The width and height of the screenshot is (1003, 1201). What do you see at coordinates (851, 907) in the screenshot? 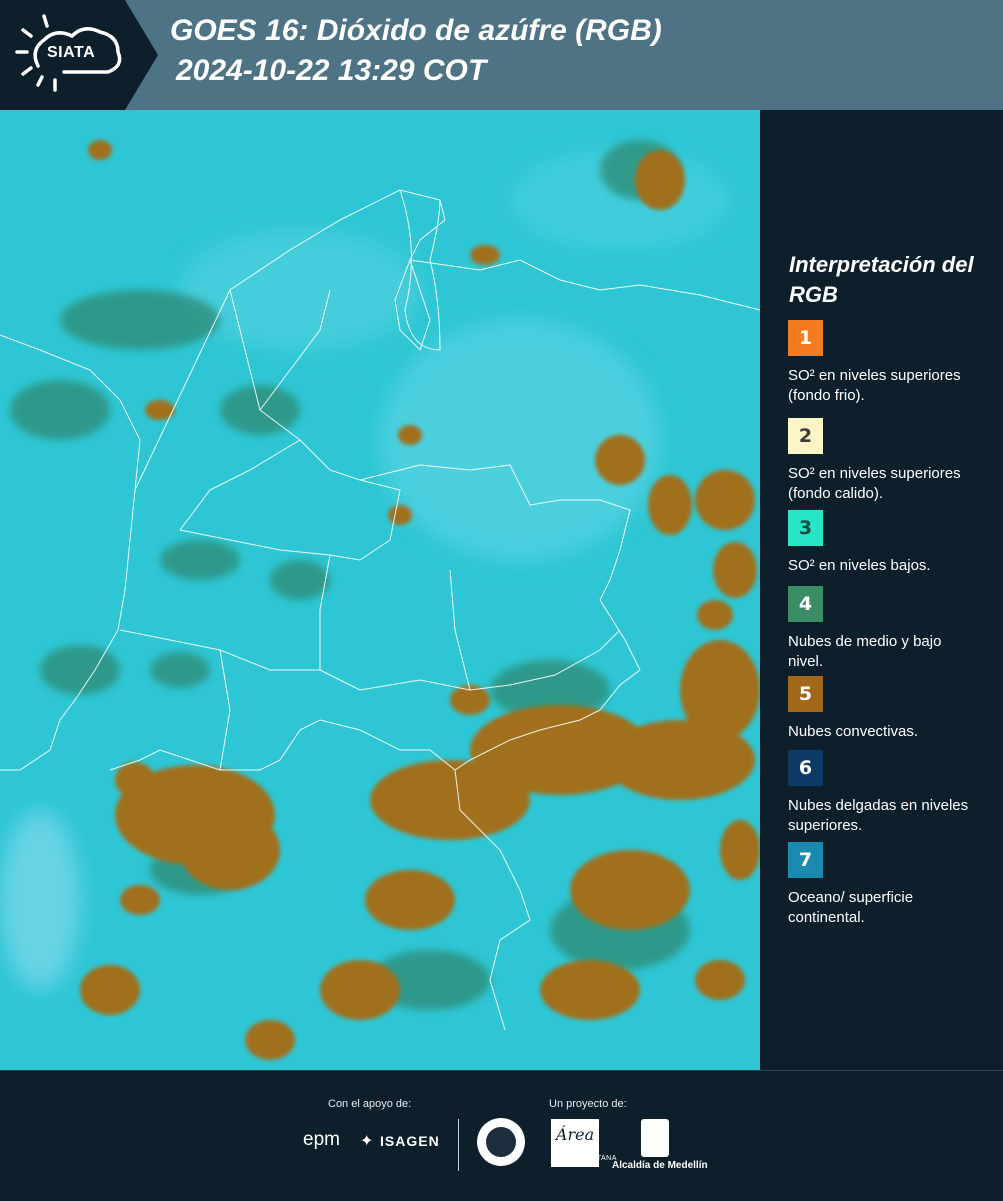
I see `legend-label: Oceano/ superficie continental.` at bounding box center [851, 907].